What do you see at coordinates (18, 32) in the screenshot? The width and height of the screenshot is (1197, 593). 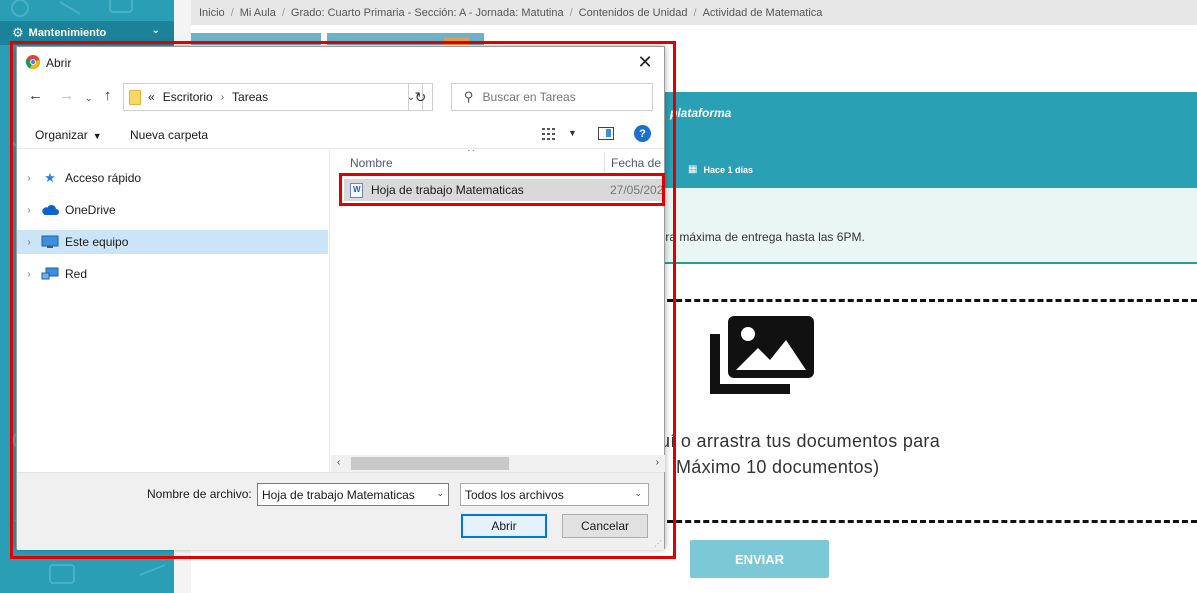 I see `gear-icon: ⚙` at bounding box center [18, 32].